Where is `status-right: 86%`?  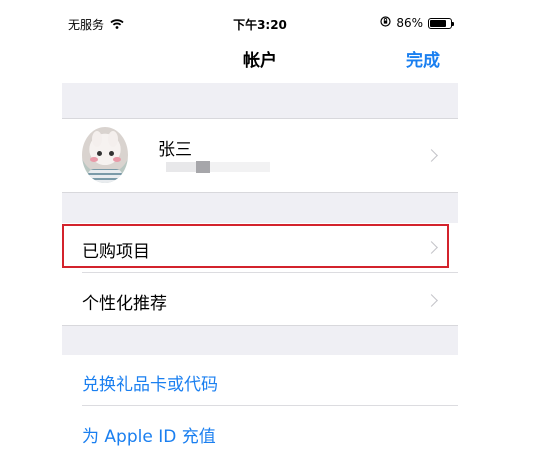 status-right: 86% is located at coordinates (417, 23).